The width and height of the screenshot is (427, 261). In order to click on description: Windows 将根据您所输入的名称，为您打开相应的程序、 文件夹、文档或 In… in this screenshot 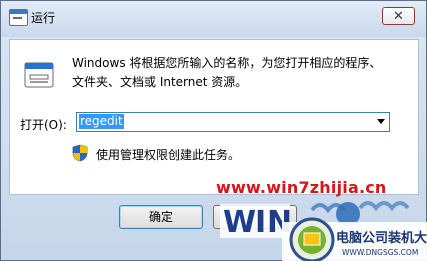, I will do `click(242, 73)`.